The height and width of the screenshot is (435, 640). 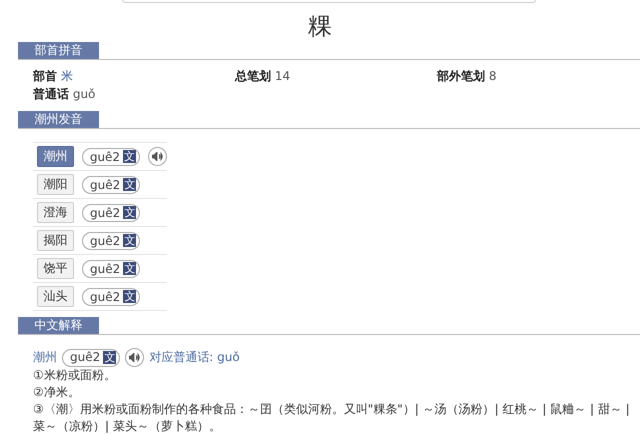 I want to click on info-field: 总笔划 14, so click(x=336, y=76).